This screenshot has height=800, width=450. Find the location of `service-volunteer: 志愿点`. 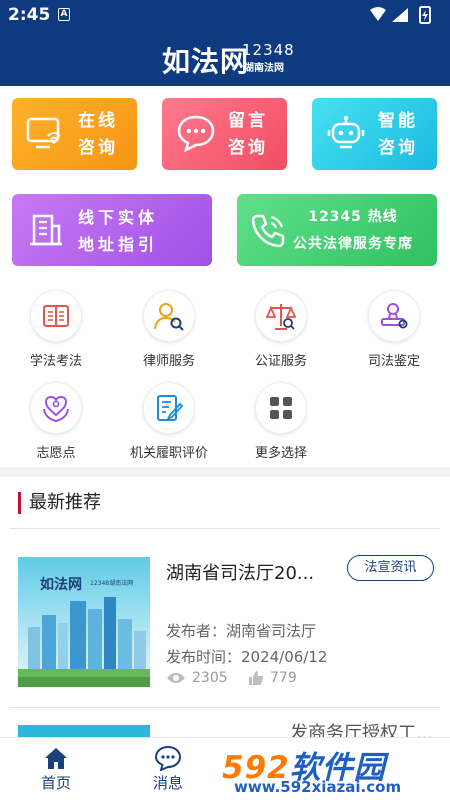

service-volunteer: 志愿点 is located at coordinates (56, 421).